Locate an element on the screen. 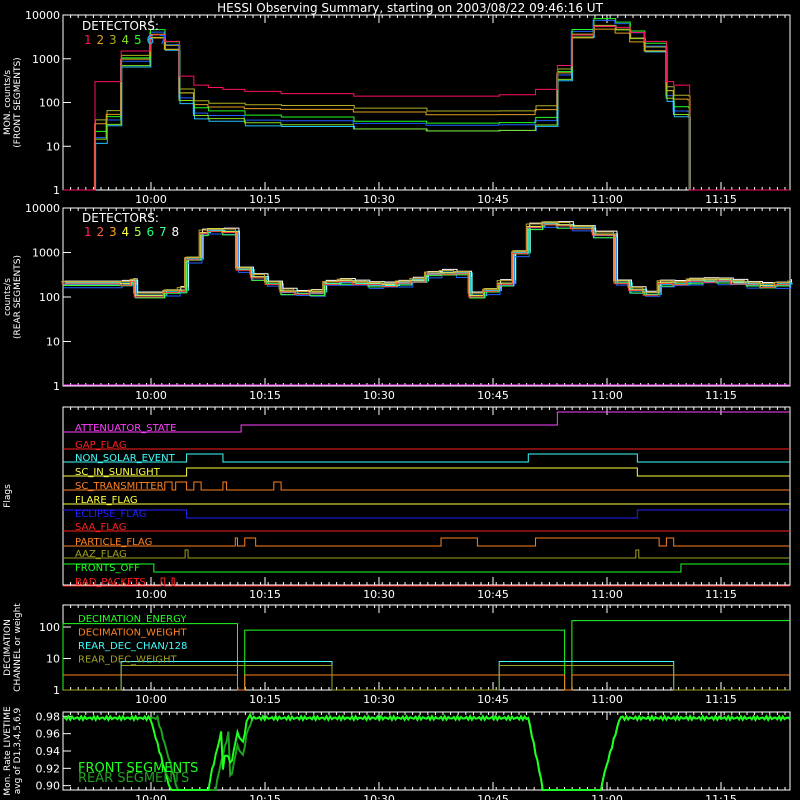 The width and height of the screenshot is (800, 800). flag-label: FLARE_FLAG is located at coordinates (106, 500).